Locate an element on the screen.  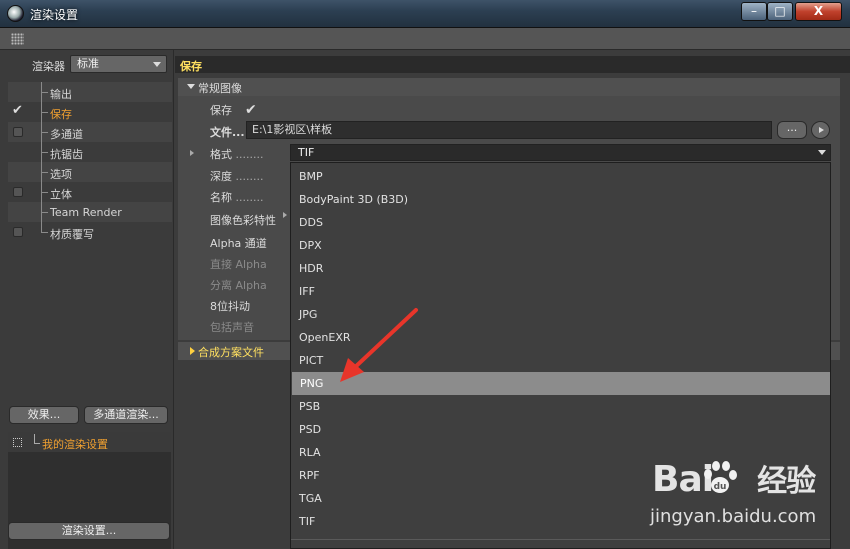
tree-item-material-override: 材质覆写 is located at coordinates (90, 232).